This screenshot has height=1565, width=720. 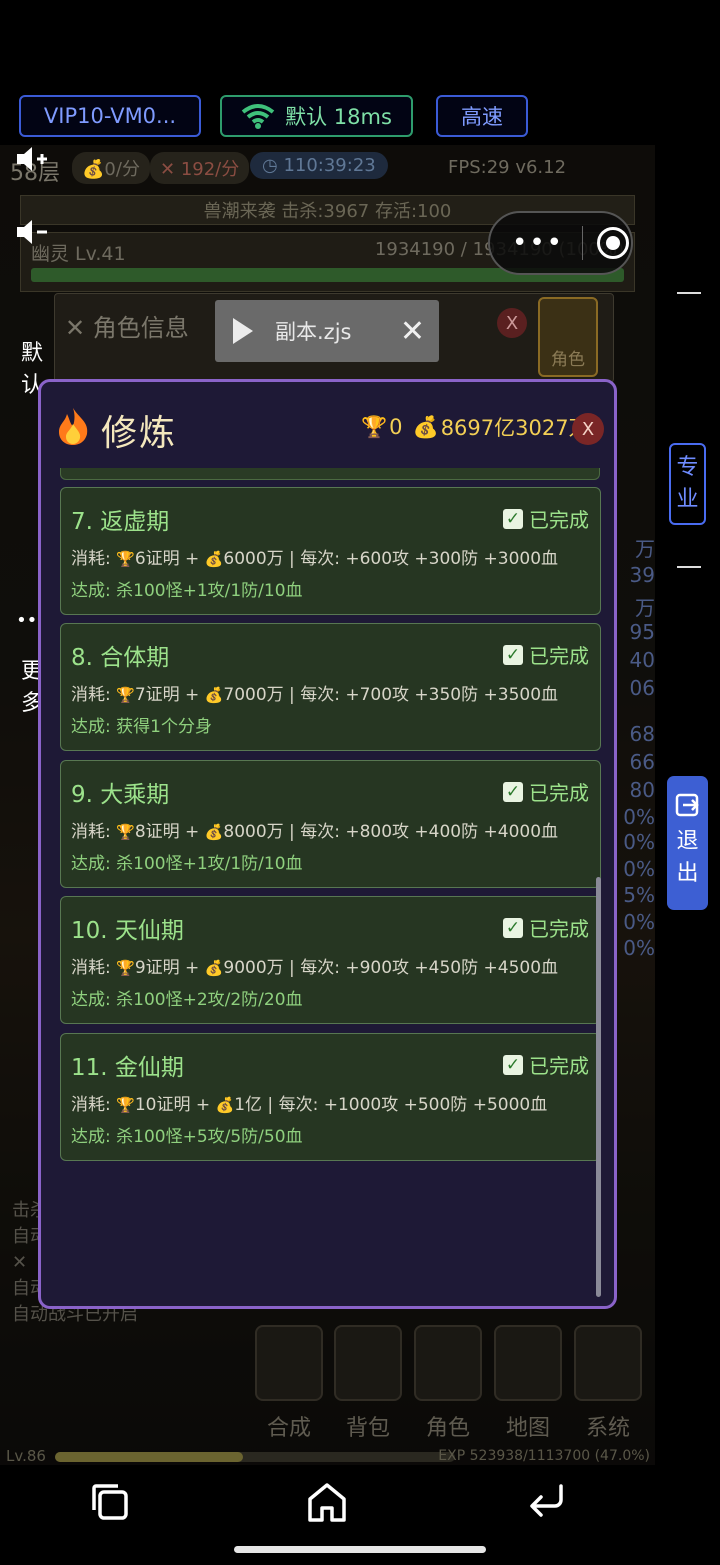 What do you see at coordinates (687, 467) in the screenshot?
I see `pro-mode-char: 专` at bounding box center [687, 467].